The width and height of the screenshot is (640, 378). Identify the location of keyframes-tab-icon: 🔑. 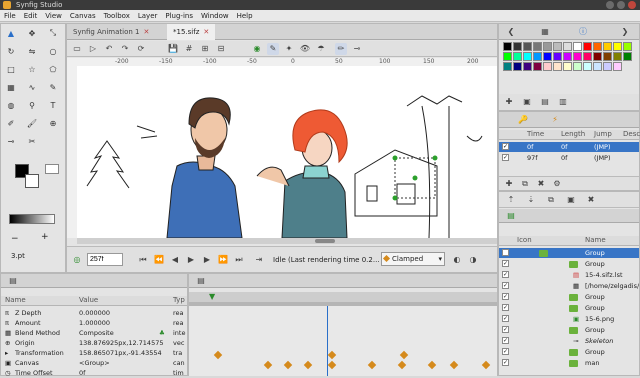
(523, 120).